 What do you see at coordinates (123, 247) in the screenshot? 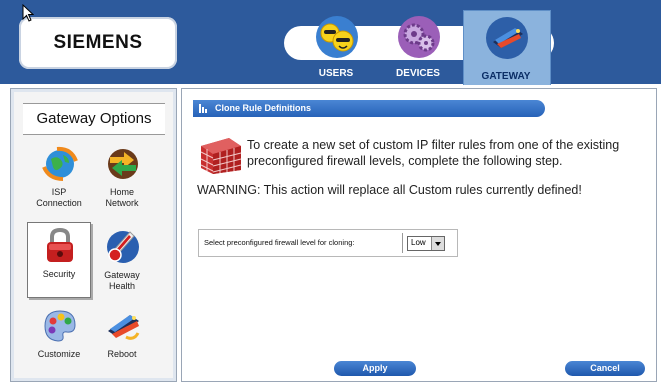
I see `thermometer-icon` at bounding box center [123, 247].